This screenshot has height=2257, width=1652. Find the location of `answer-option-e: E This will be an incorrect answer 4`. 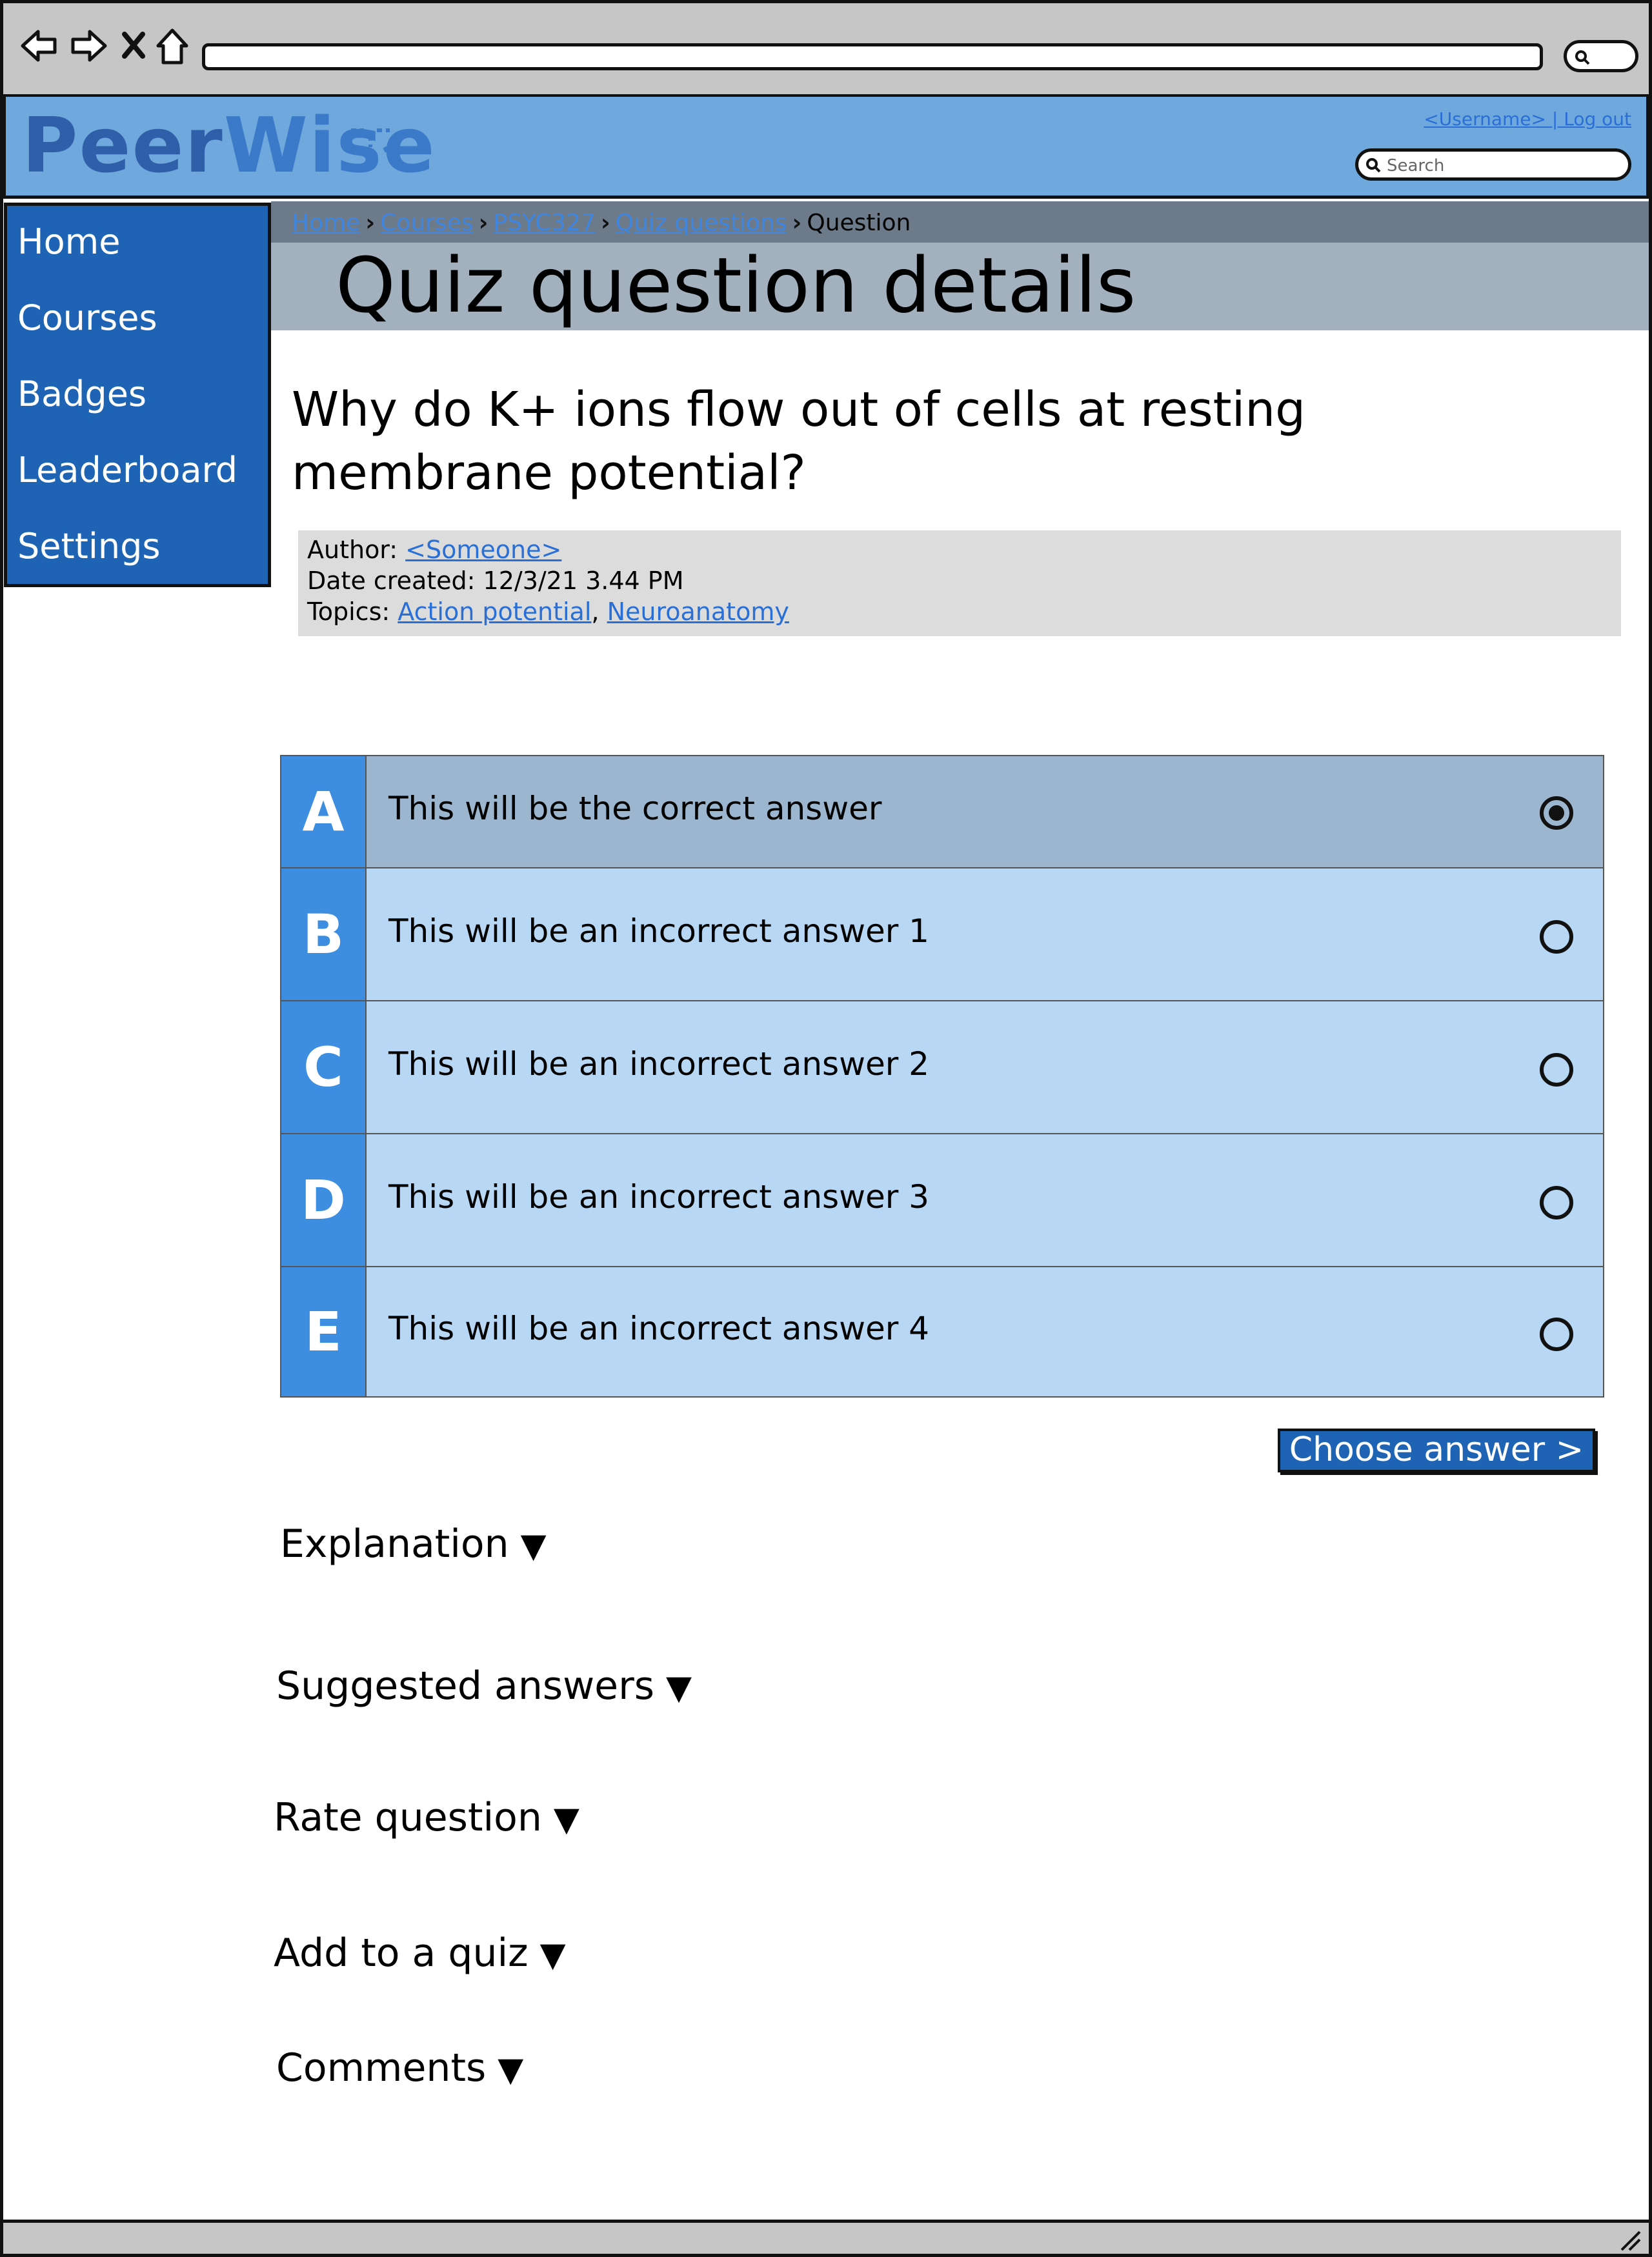

answer-option-e: E This will be an incorrect answer 4 is located at coordinates (942, 1331).